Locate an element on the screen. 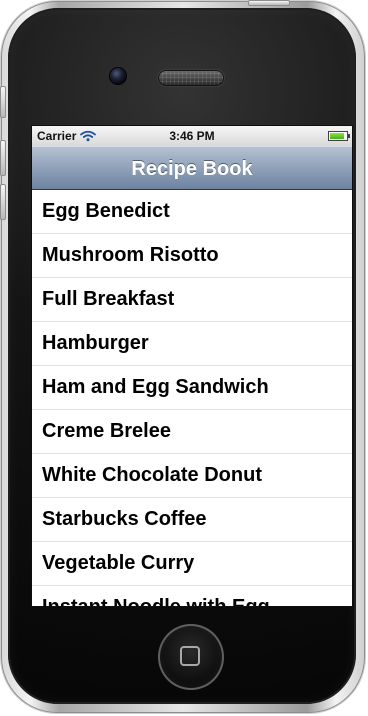 This screenshot has width=368, height=716. recipe-row-instant-noodle-with-egg: Instant Noodle with Egg is located at coordinates (192, 596).